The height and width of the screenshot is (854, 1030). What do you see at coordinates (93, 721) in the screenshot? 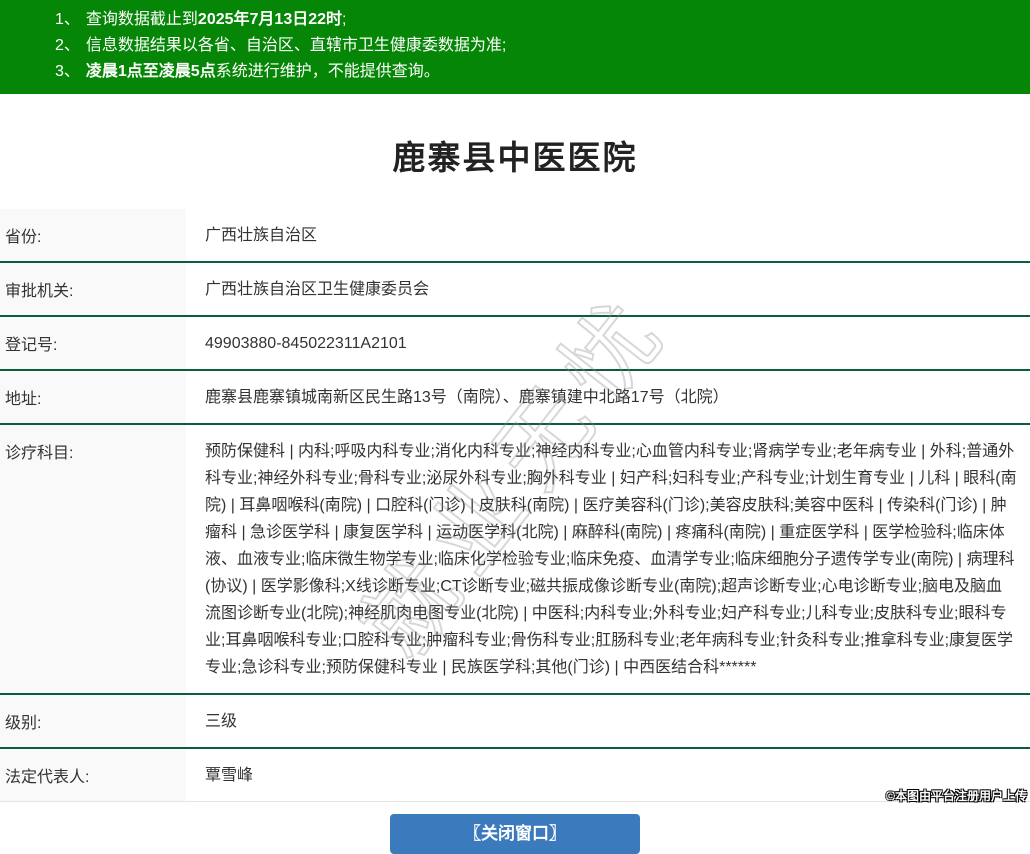
I see `row-label: 级别:` at bounding box center [93, 721].